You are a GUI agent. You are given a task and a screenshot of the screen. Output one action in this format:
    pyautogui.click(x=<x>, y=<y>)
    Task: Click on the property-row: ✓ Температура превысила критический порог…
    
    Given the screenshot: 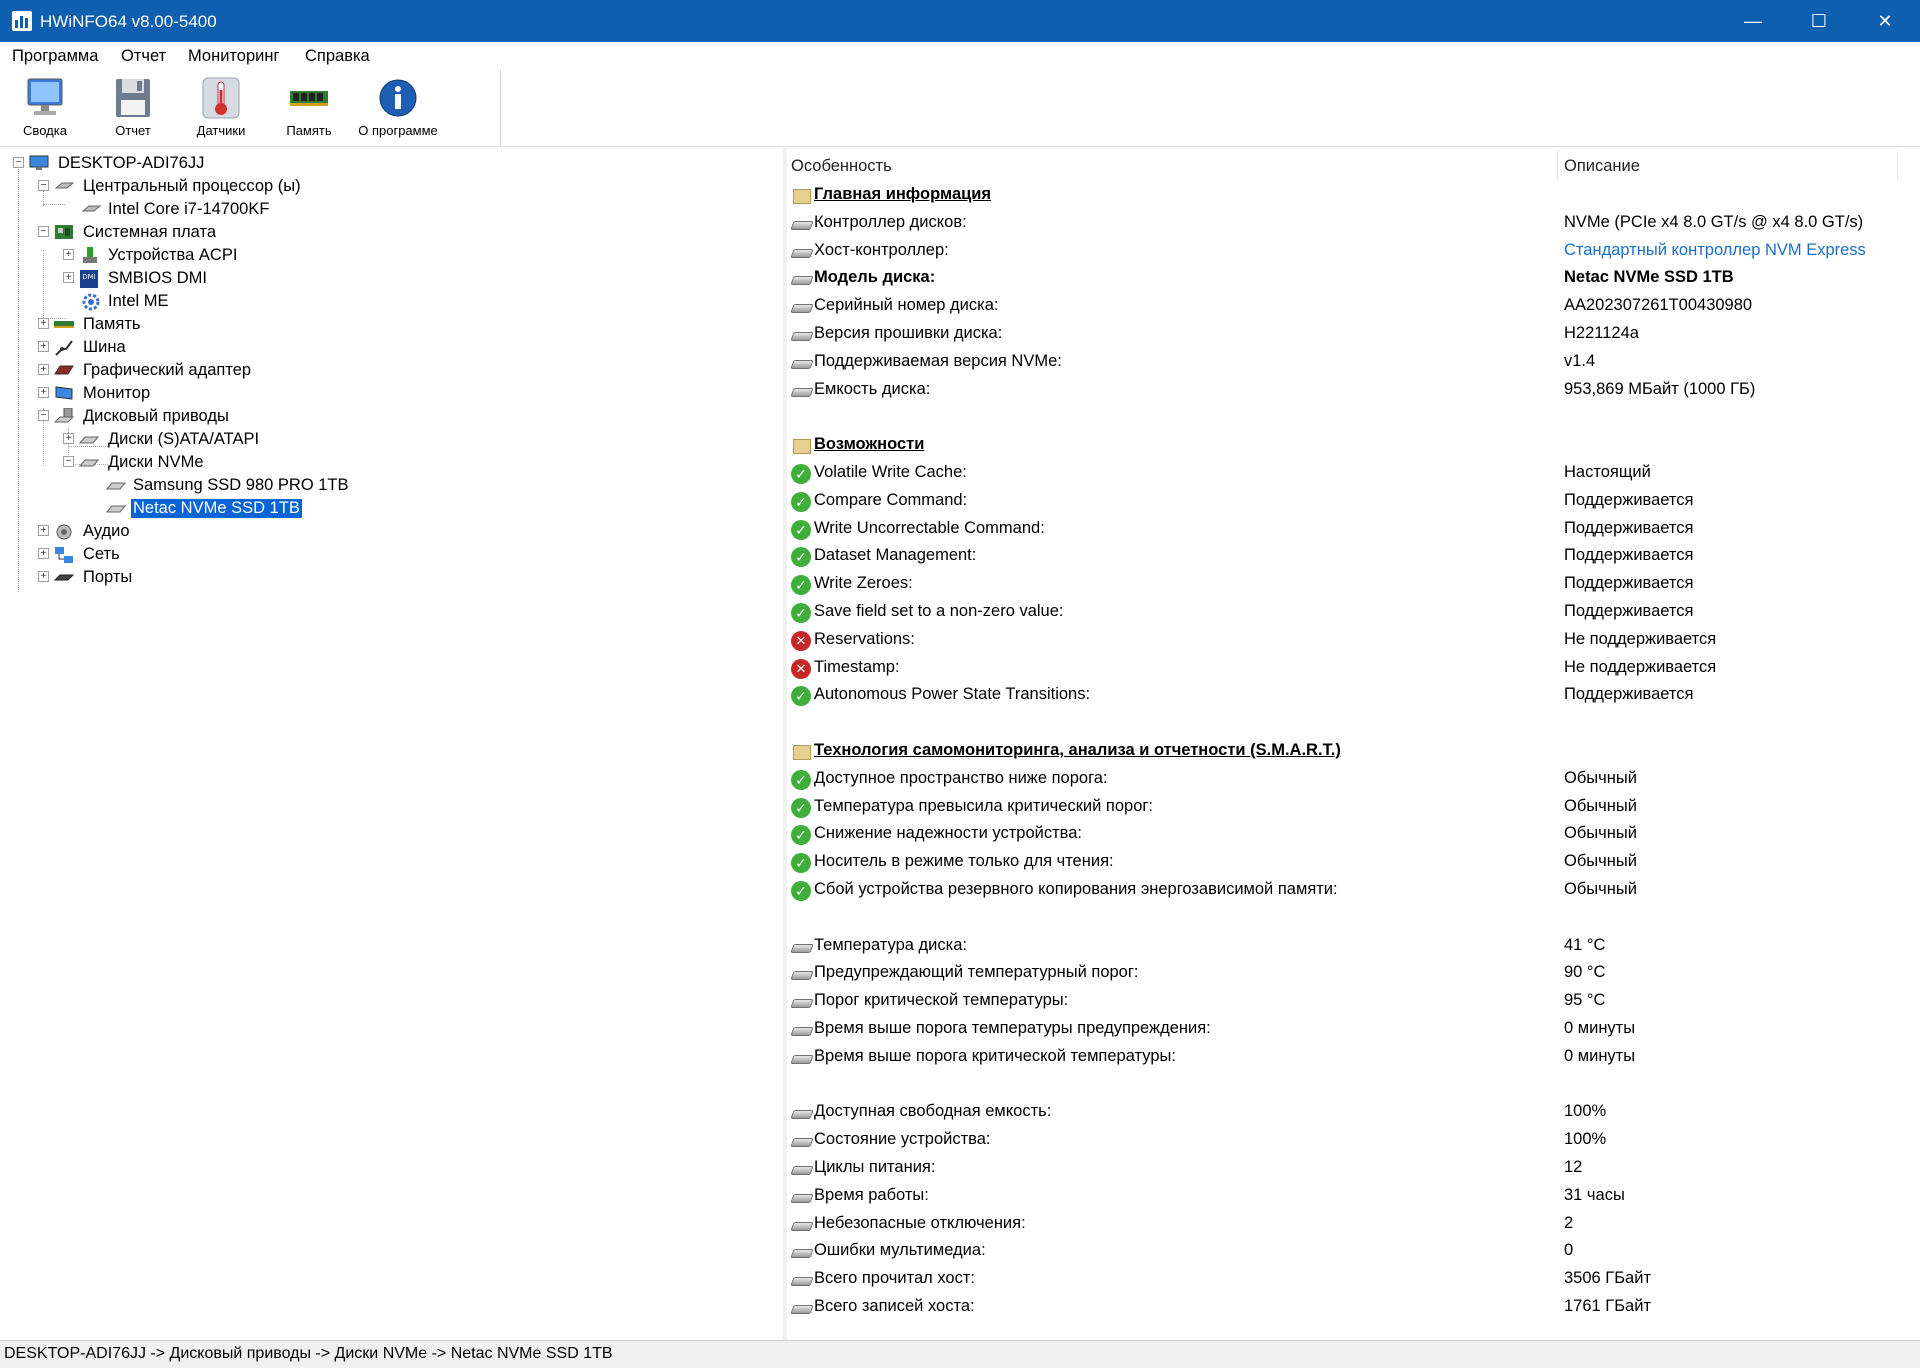 What is the action you would take?
    pyautogui.click(x=1352, y=806)
    